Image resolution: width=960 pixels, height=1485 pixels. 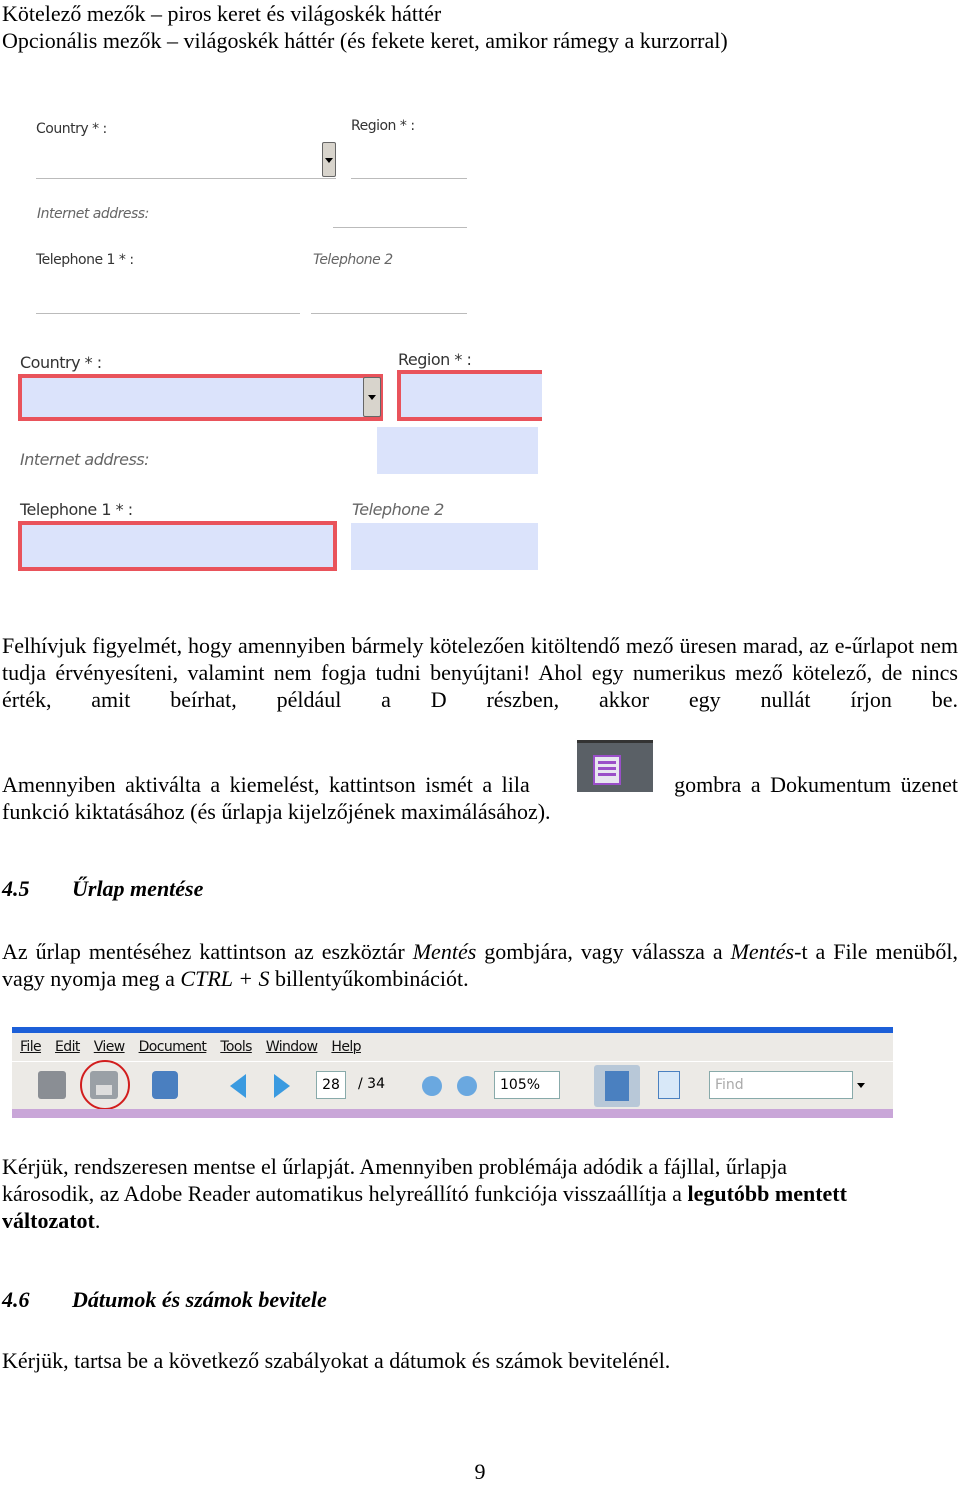 I want to click on print-icon, so click(x=52, y=1085).